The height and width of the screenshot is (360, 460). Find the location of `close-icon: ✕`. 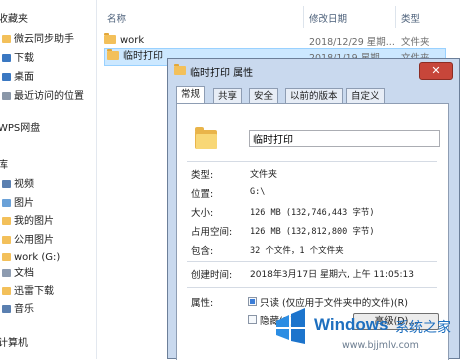

close-icon: ✕ is located at coordinates (436, 70).